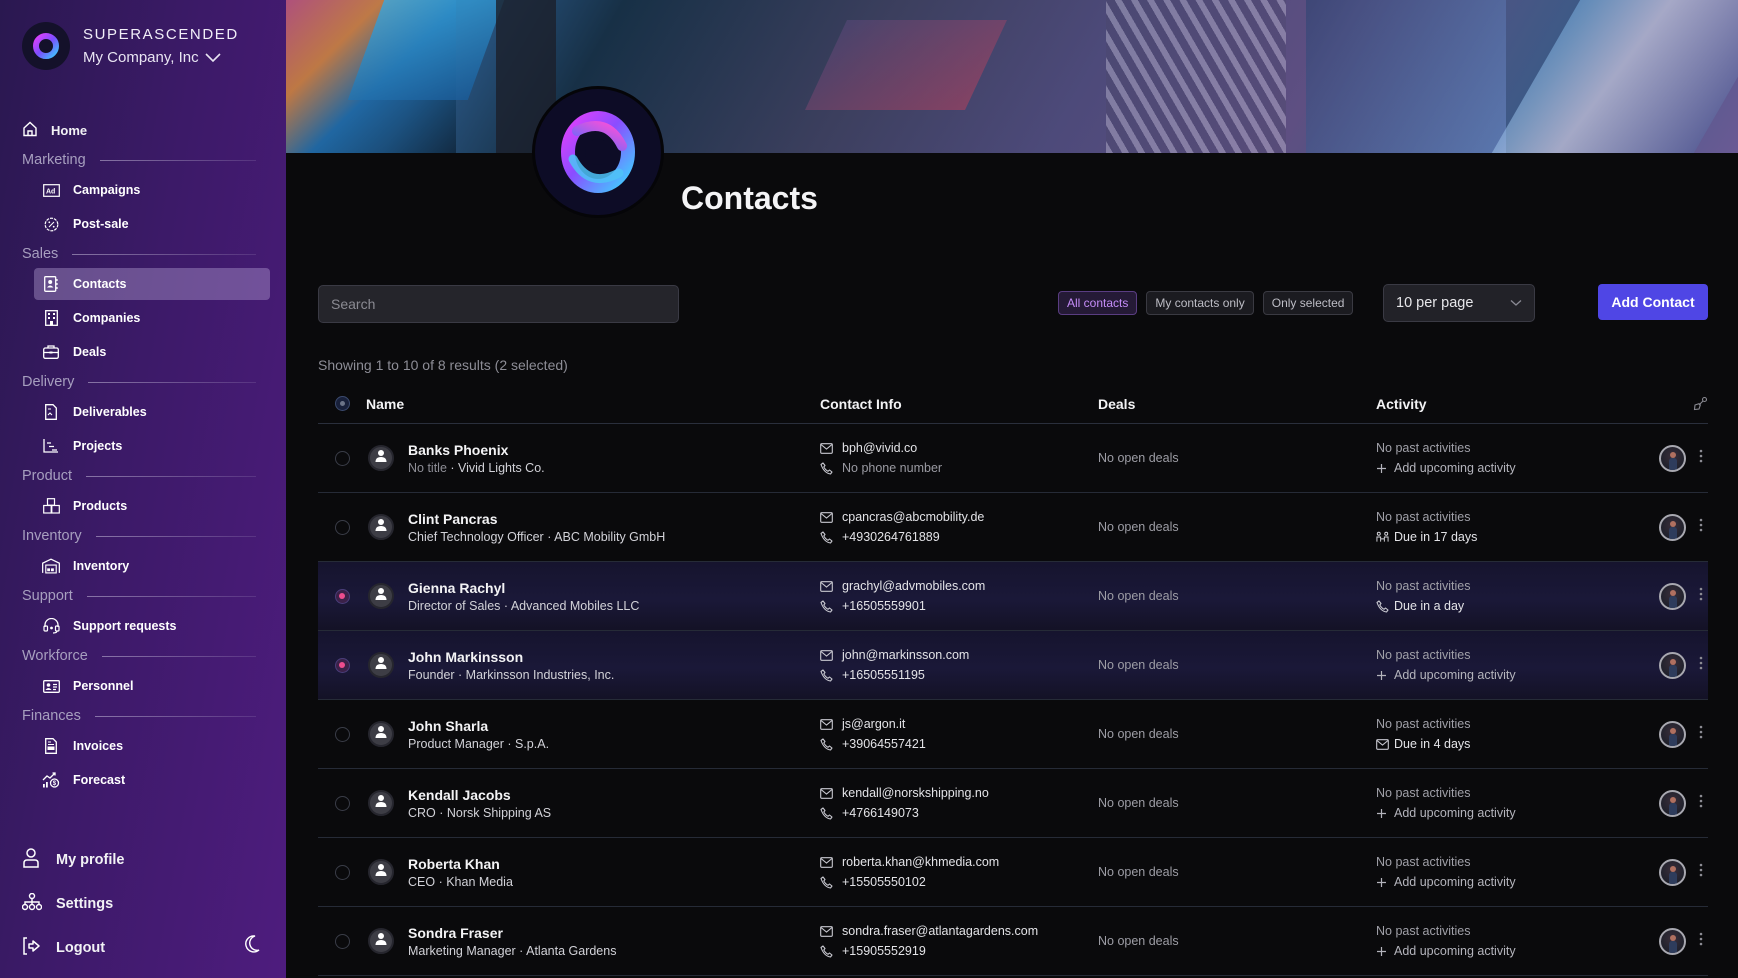 The width and height of the screenshot is (1738, 978). Describe the element at coordinates (476, 450) in the screenshot. I see `contact-name: Banks Phoenix` at that location.